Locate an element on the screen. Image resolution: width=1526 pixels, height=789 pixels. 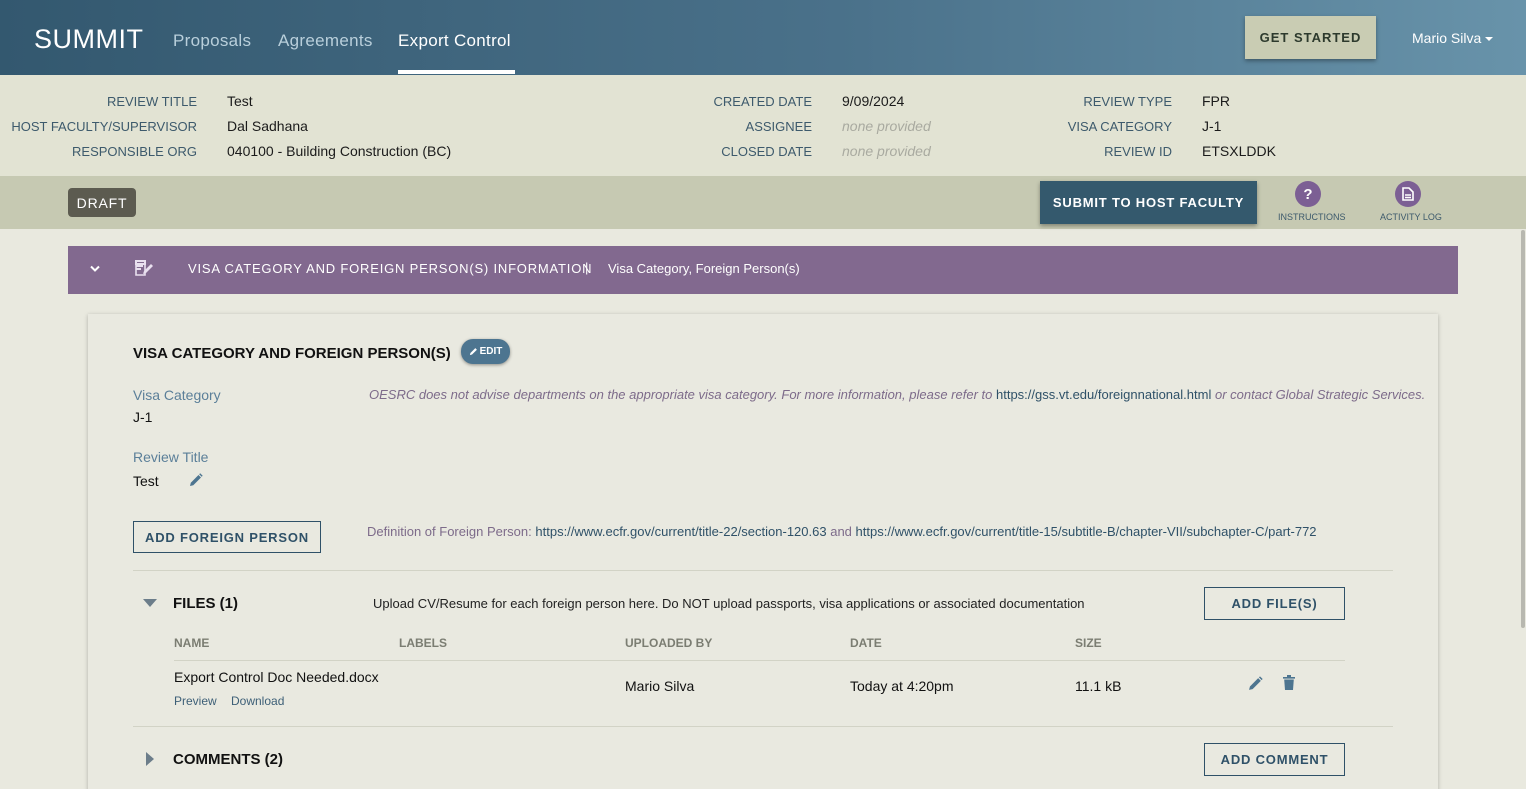
expand-triangle-icon is located at coordinates (150, 759).